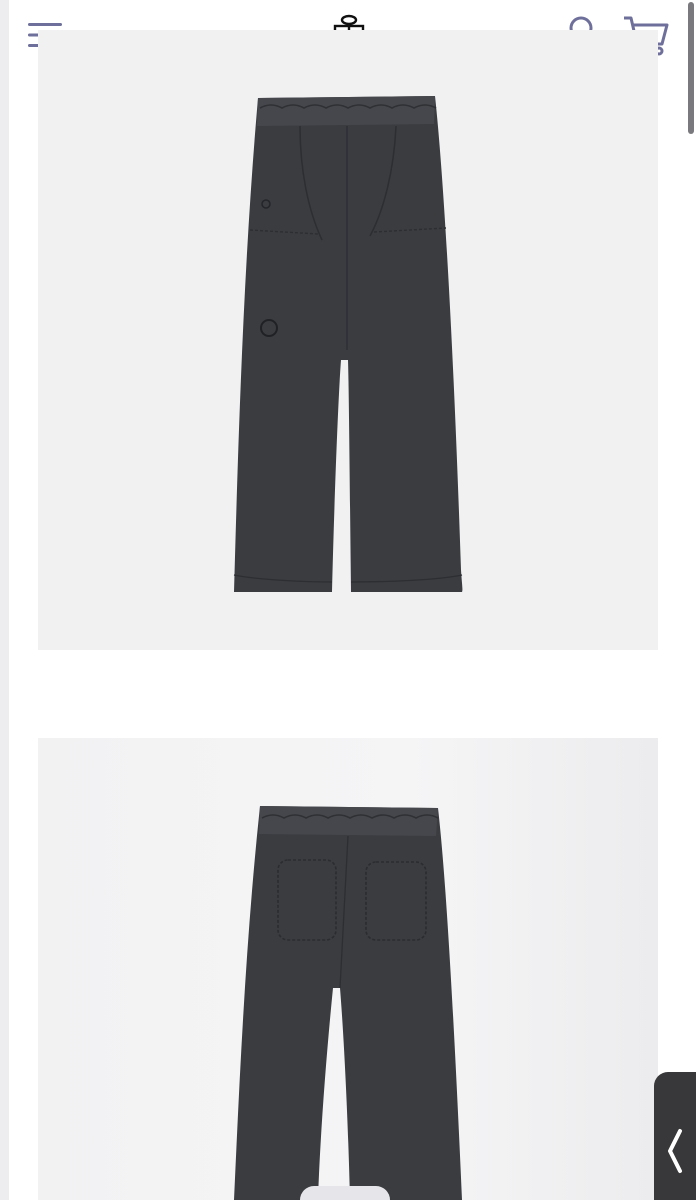 The width and height of the screenshot is (696, 1200). I want to click on page-edge, so click(4, 600).